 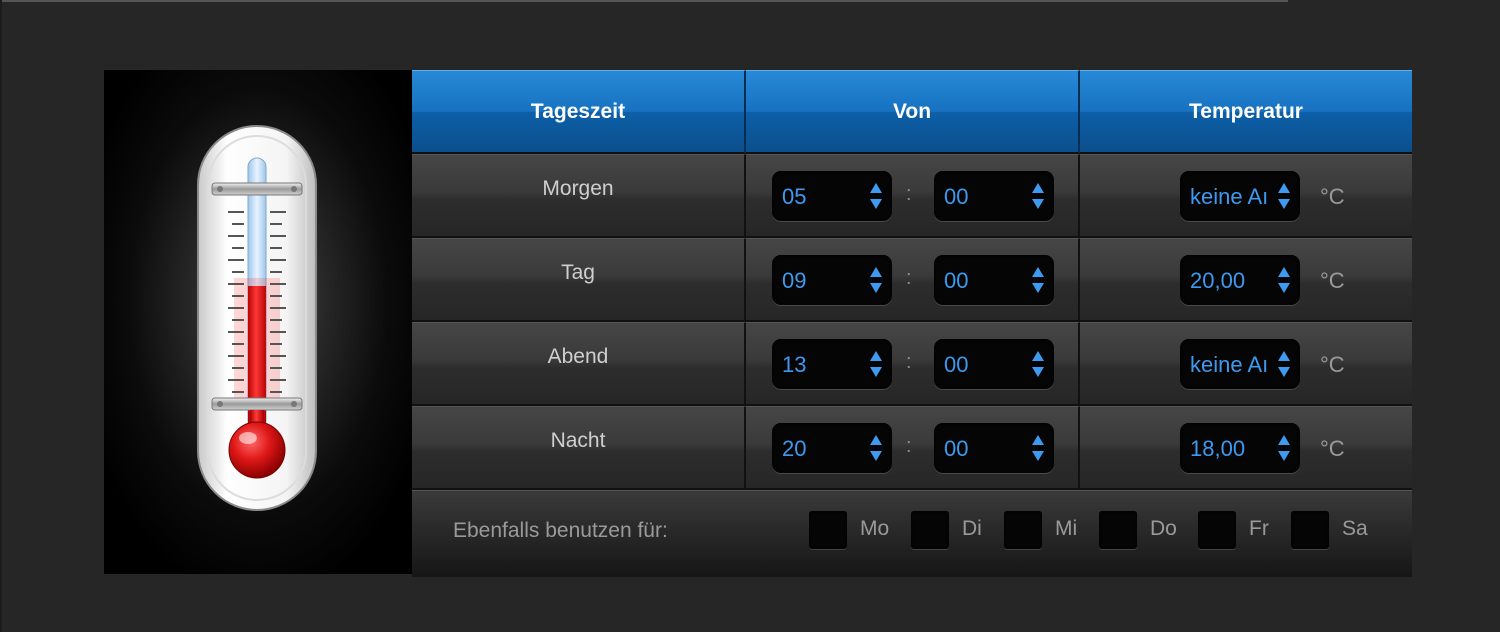 I want to click on temp-select-nacht: 18,00, so click(x=1240, y=448).